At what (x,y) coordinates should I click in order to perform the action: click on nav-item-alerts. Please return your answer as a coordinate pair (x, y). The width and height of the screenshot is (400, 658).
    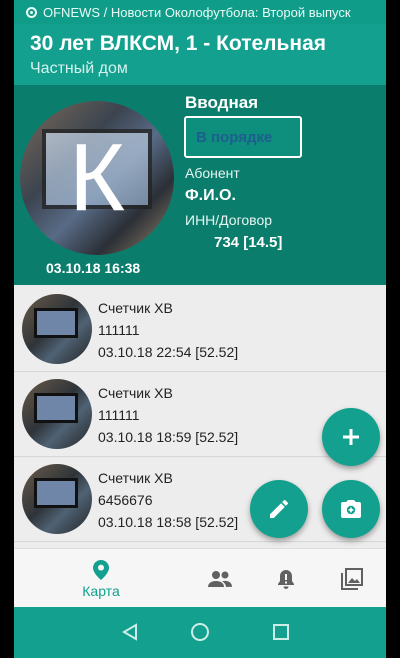
    Looking at the image, I should click on (286, 578).